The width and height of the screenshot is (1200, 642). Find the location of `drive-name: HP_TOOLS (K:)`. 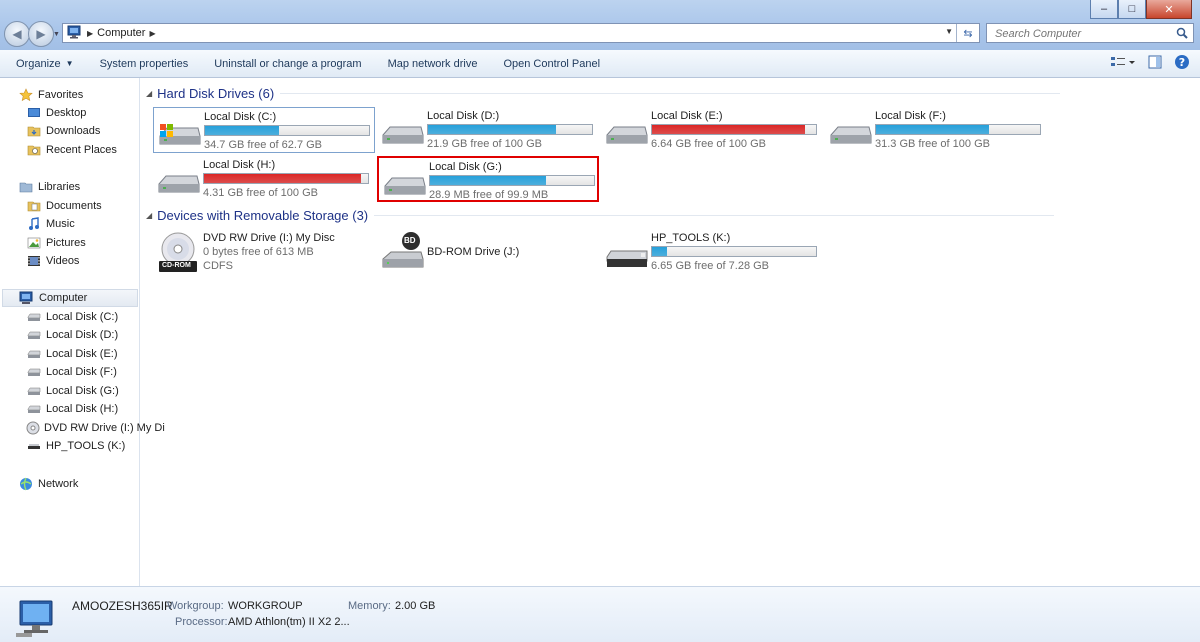

drive-name: HP_TOOLS (K:) is located at coordinates (691, 238).